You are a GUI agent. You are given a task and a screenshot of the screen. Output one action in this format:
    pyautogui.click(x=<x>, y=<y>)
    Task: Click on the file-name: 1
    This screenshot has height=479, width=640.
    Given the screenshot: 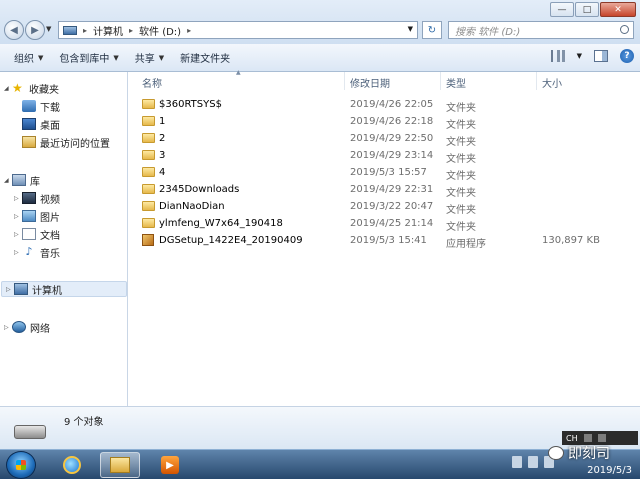 What is the action you would take?
    pyautogui.click(x=162, y=121)
    